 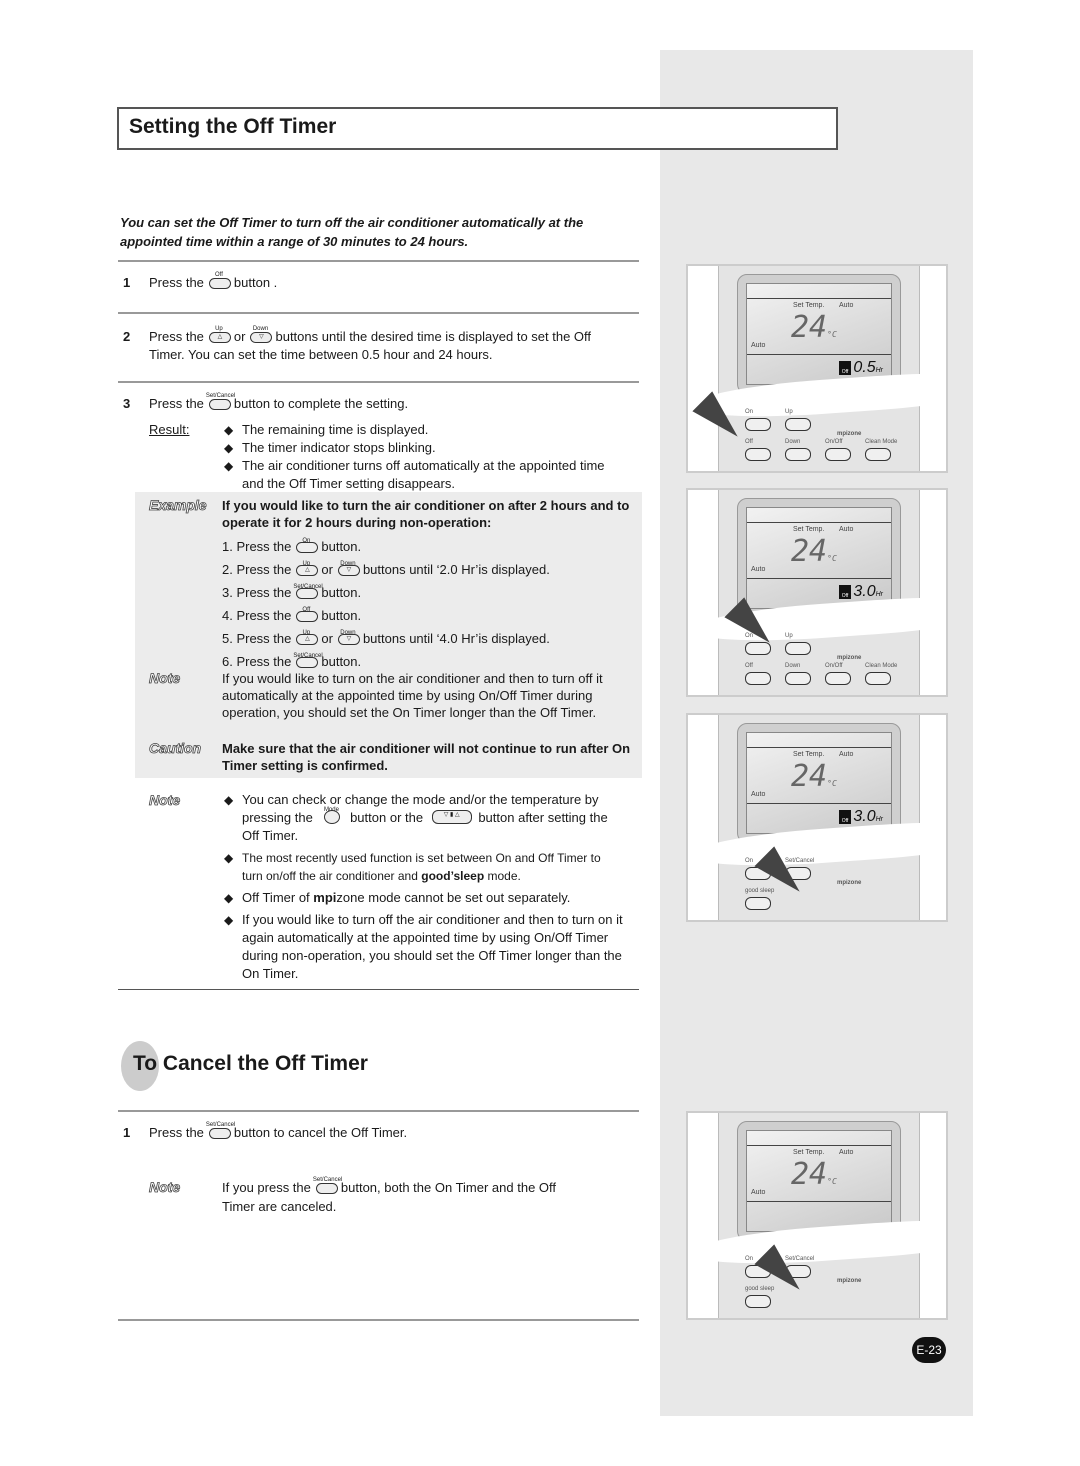 What do you see at coordinates (306, 545) in the screenshot?
I see `on-button-icon: On` at bounding box center [306, 545].